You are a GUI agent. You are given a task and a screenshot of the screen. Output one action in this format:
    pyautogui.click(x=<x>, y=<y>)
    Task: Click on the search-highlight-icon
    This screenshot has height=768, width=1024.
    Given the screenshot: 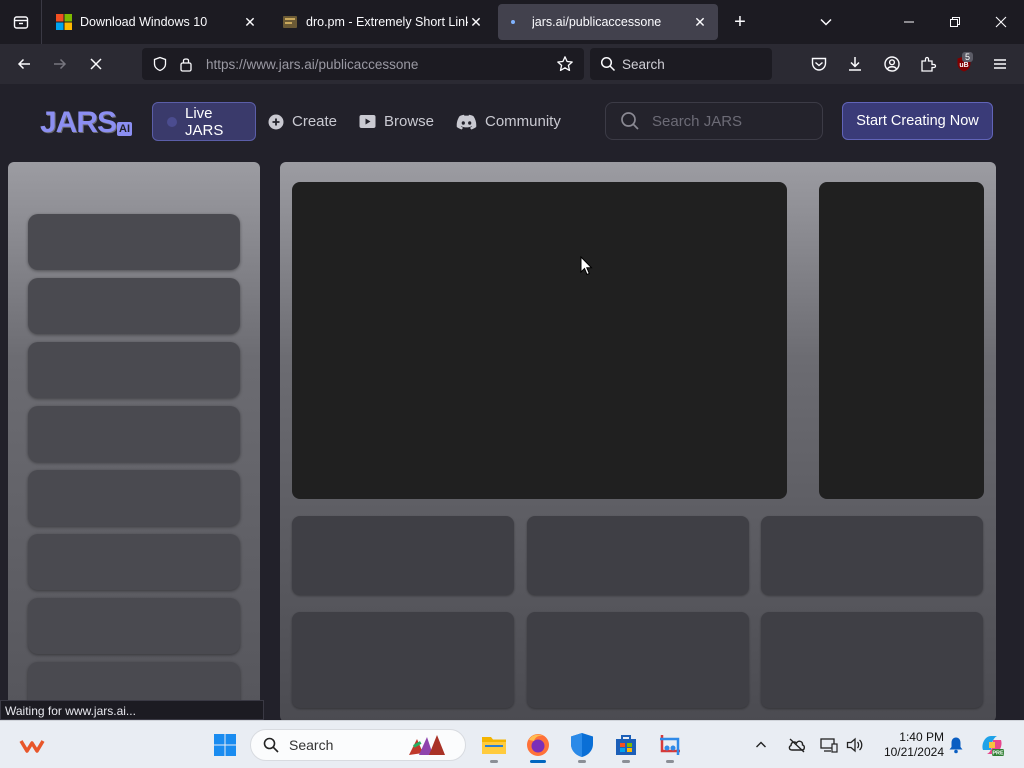 What is the action you would take?
    pyautogui.click(x=427, y=745)
    